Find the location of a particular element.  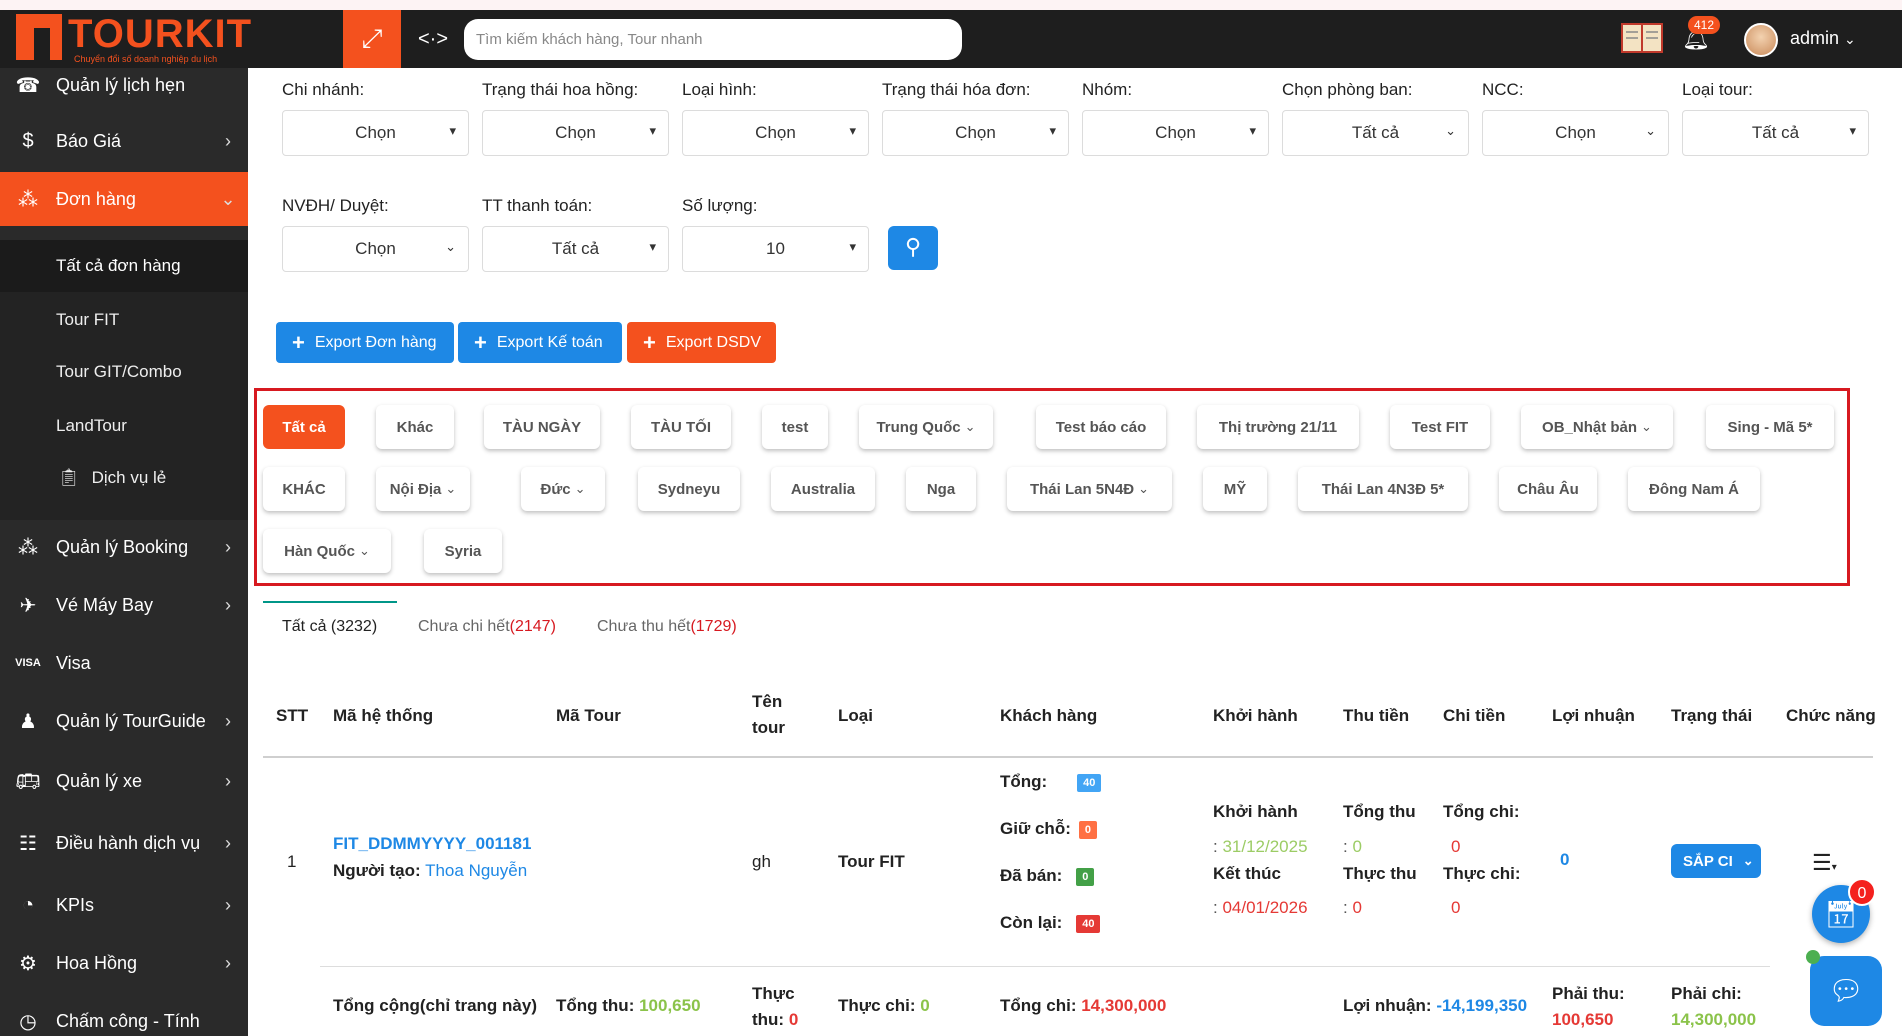

chevron-down-icon: ⌄ is located at coordinates (1650, 130).